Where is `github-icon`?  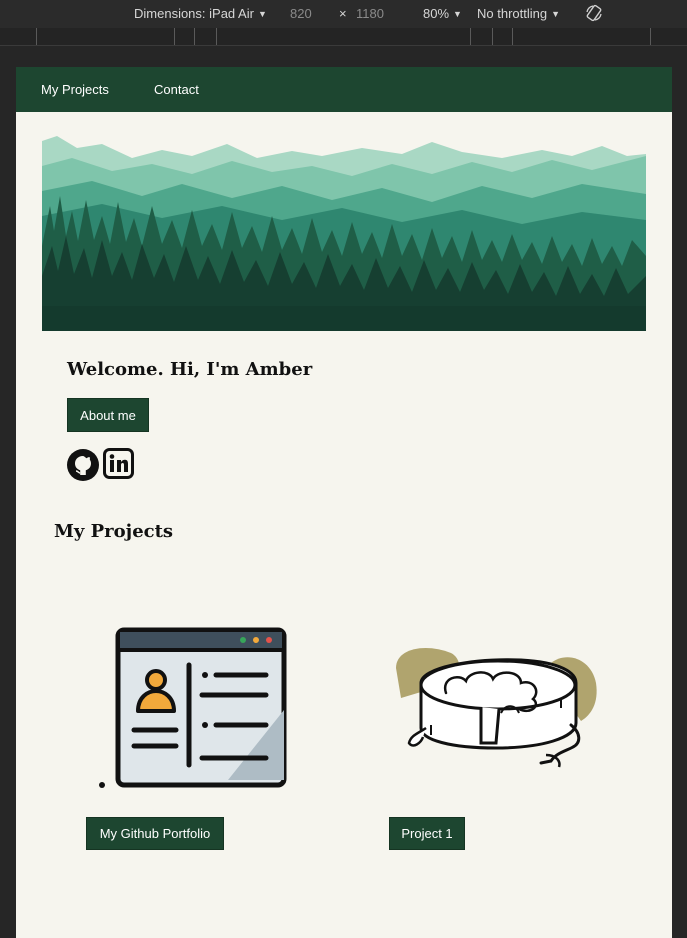 github-icon is located at coordinates (83, 467).